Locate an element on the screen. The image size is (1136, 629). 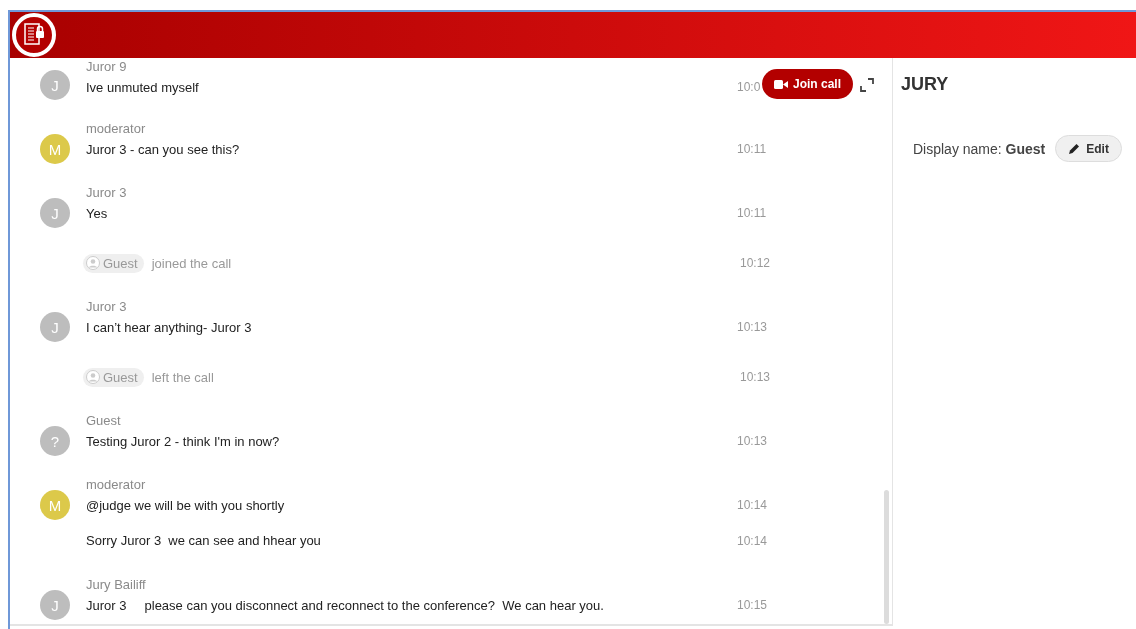
message-text: @judge we will be with you shortly is located at coordinates (185, 505).